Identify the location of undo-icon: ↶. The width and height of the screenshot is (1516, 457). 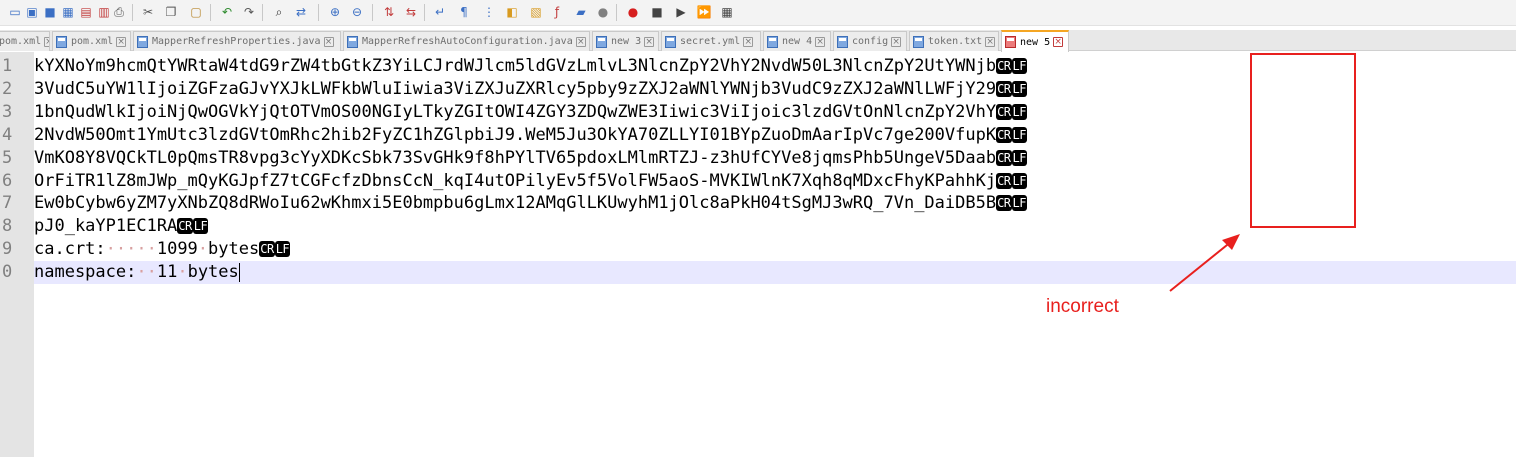
(227, 12).